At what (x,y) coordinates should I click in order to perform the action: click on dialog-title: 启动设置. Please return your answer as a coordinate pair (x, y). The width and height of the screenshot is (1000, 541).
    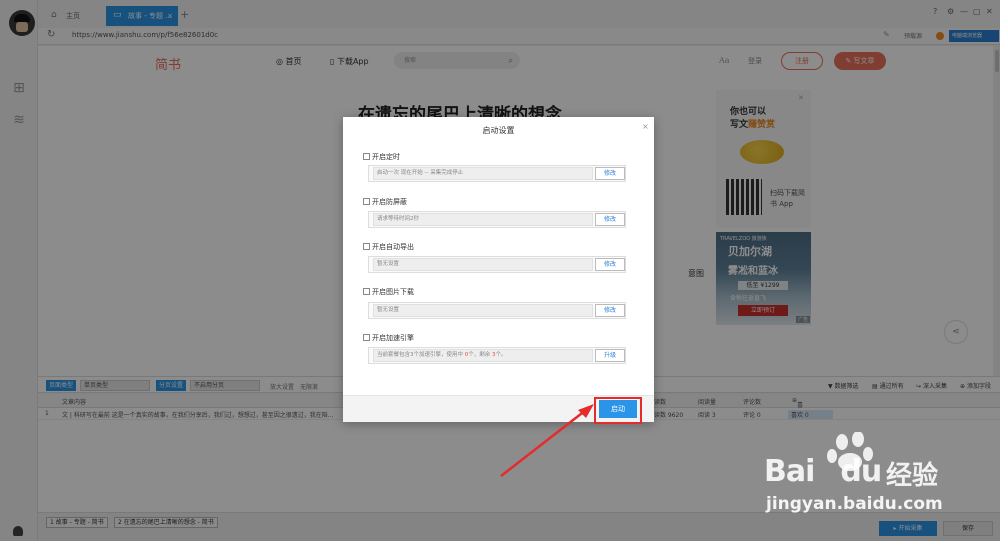
    Looking at the image, I should click on (498, 130).